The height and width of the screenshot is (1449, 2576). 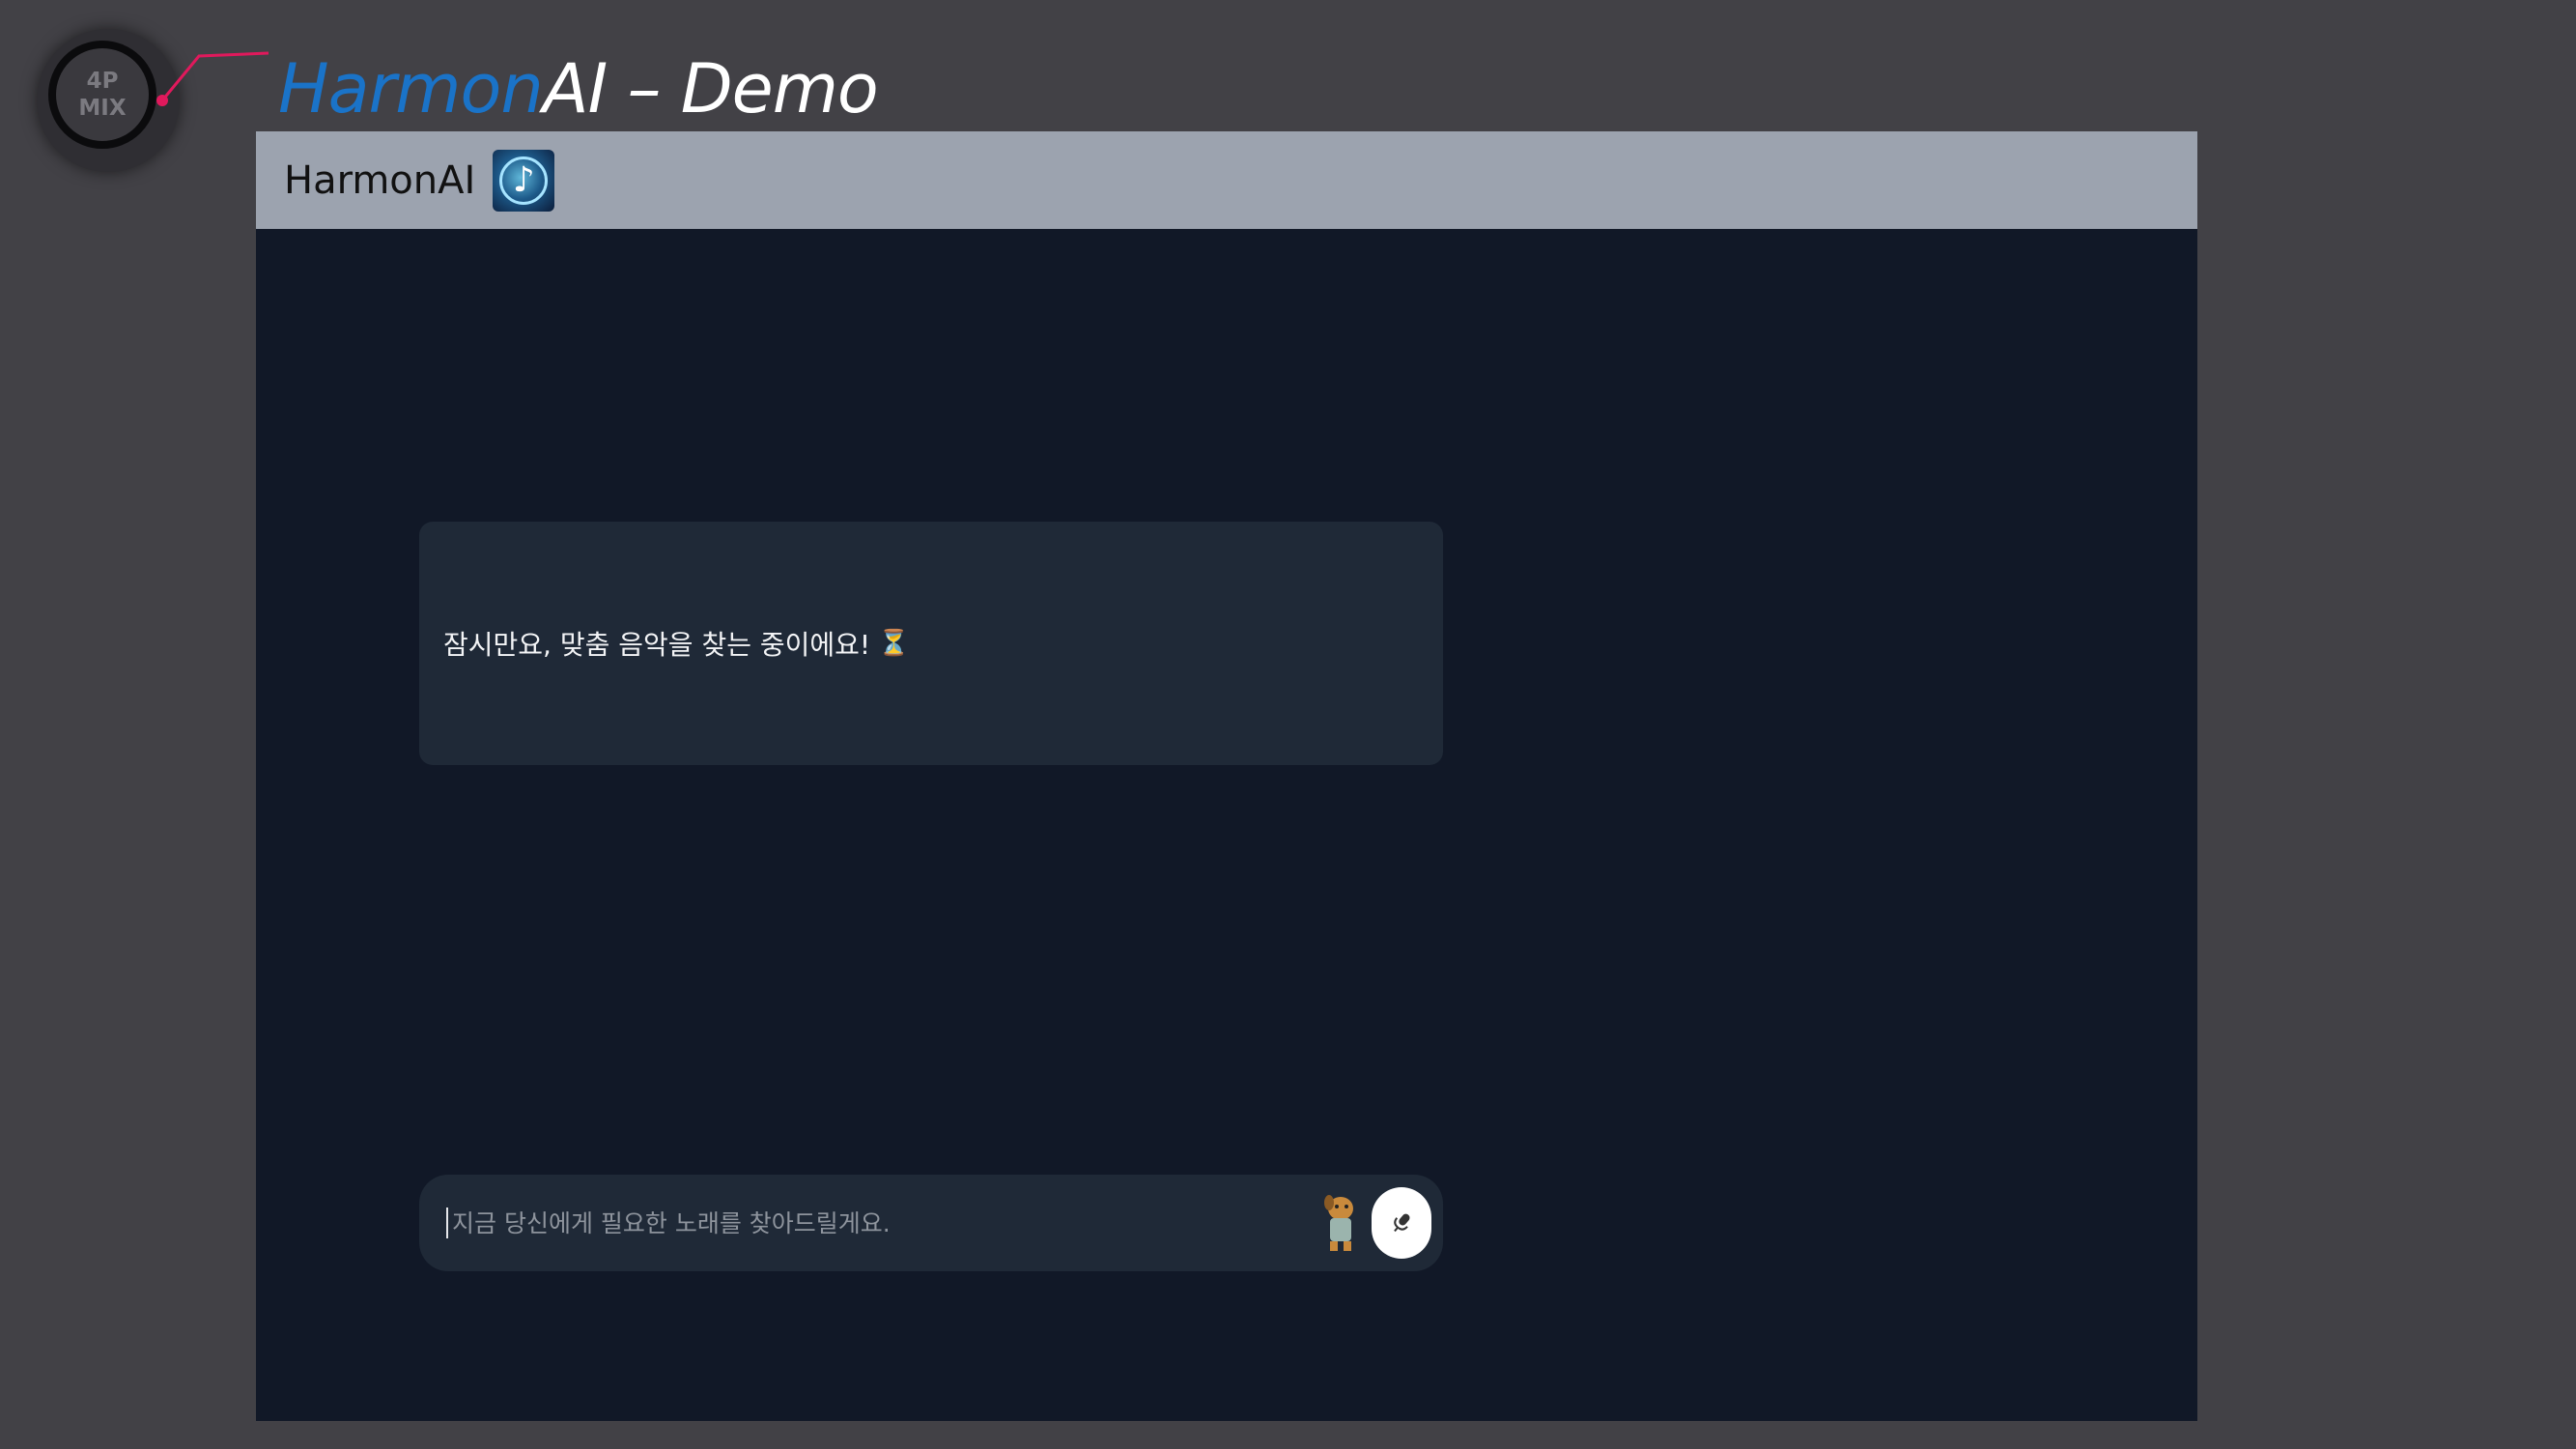 What do you see at coordinates (380, 180) in the screenshot?
I see `app-name: HarmonAI` at bounding box center [380, 180].